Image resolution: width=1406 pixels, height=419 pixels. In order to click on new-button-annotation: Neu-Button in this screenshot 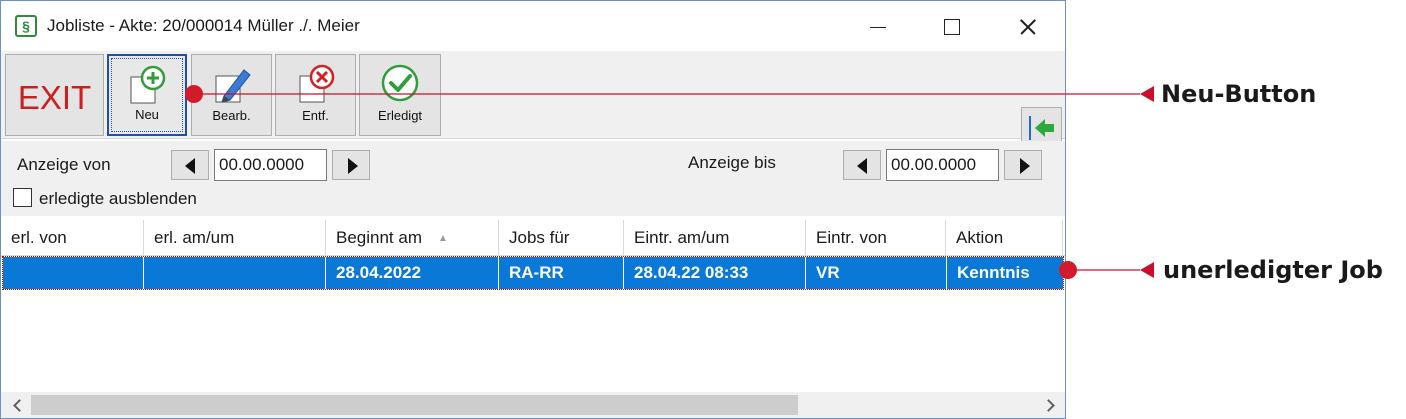, I will do `click(1239, 94)`.